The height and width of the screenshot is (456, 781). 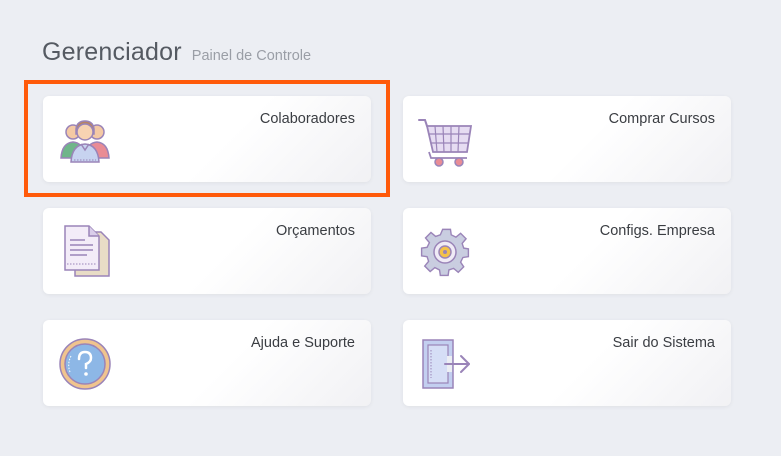 I want to click on page-subtitle: Painel de Controle, so click(x=251, y=56).